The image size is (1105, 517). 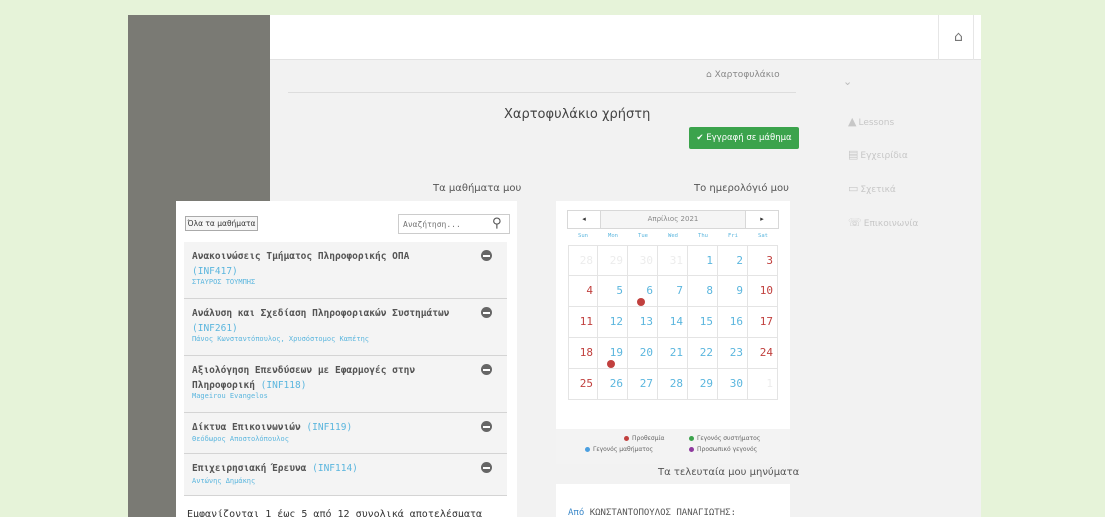 What do you see at coordinates (703, 236) in the screenshot?
I see `weekday-label: Thu` at bounding box center [703, 236].